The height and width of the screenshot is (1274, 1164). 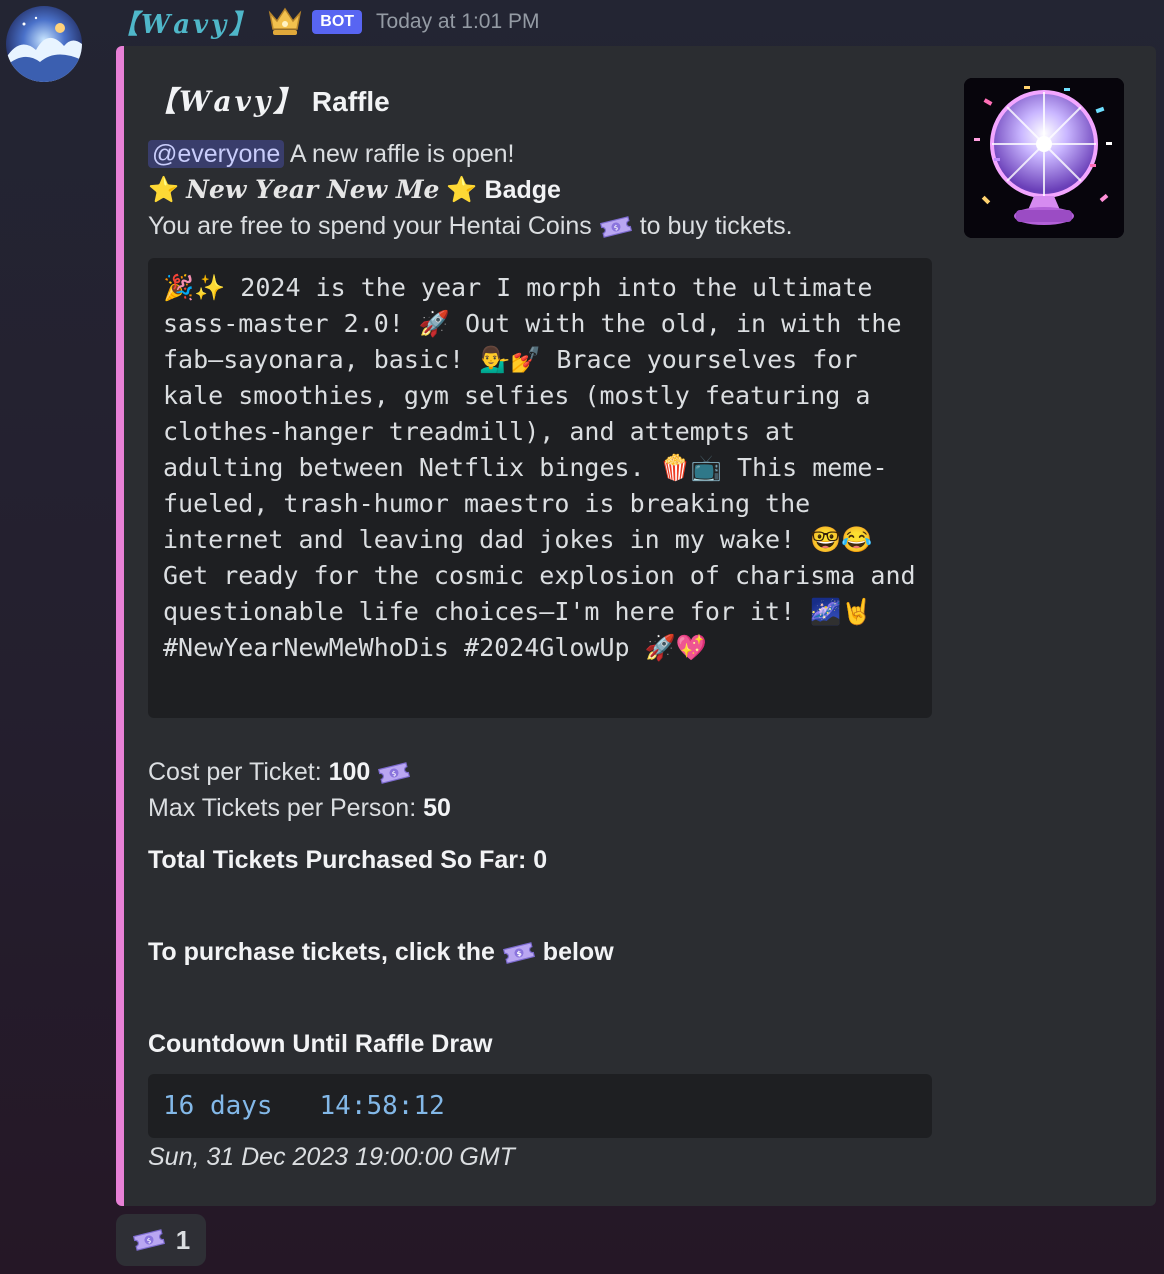 What do you see at coordinates (578, 952) in the screenshot?
I see `purchase-text-after: below` at bounding box center [578, 952].